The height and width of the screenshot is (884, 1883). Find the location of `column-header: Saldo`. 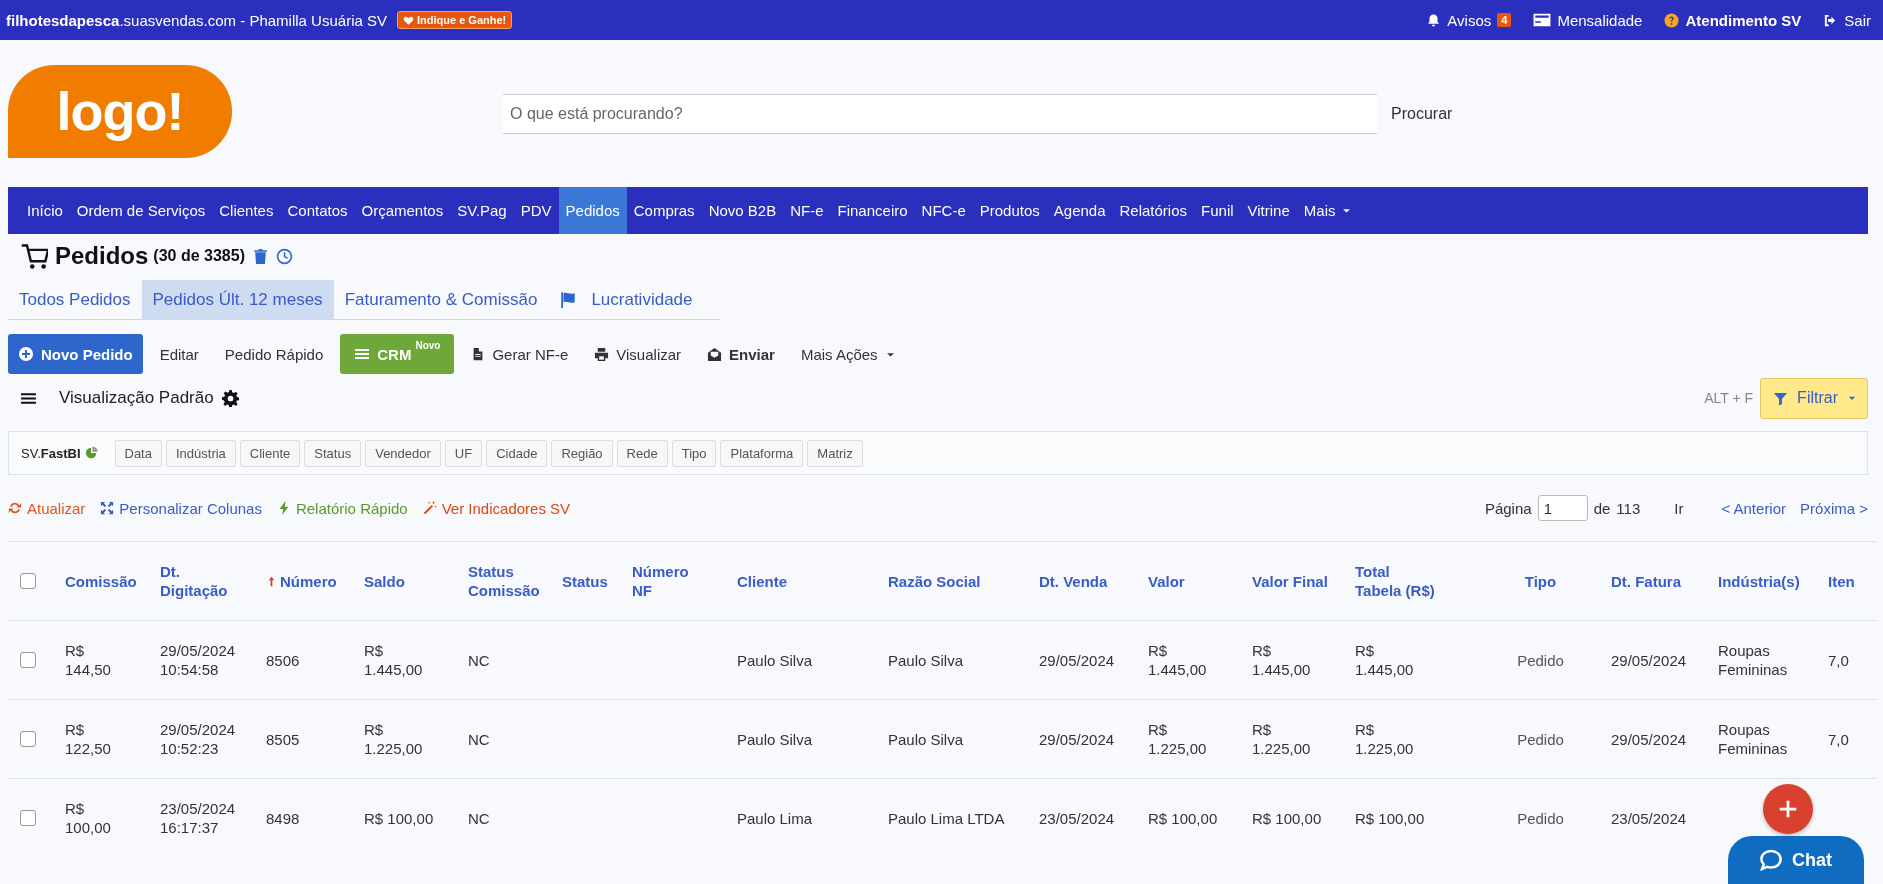

column-header: Saldo is located at coordinates (384, 581).